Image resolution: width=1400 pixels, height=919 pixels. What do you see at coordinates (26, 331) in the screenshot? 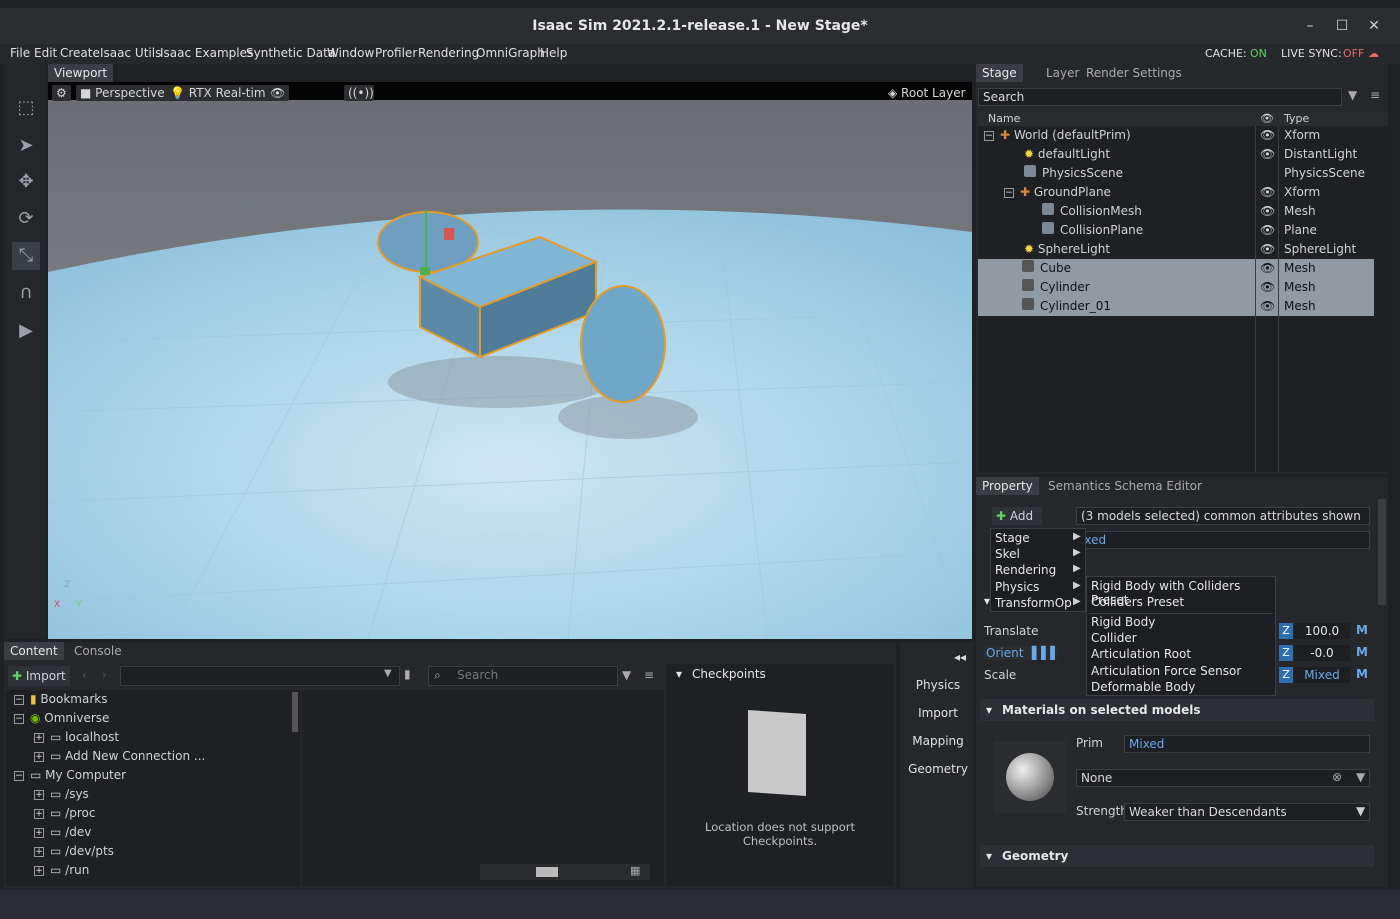
I see `play-icon: ▶` at bounding box center [26, 331].